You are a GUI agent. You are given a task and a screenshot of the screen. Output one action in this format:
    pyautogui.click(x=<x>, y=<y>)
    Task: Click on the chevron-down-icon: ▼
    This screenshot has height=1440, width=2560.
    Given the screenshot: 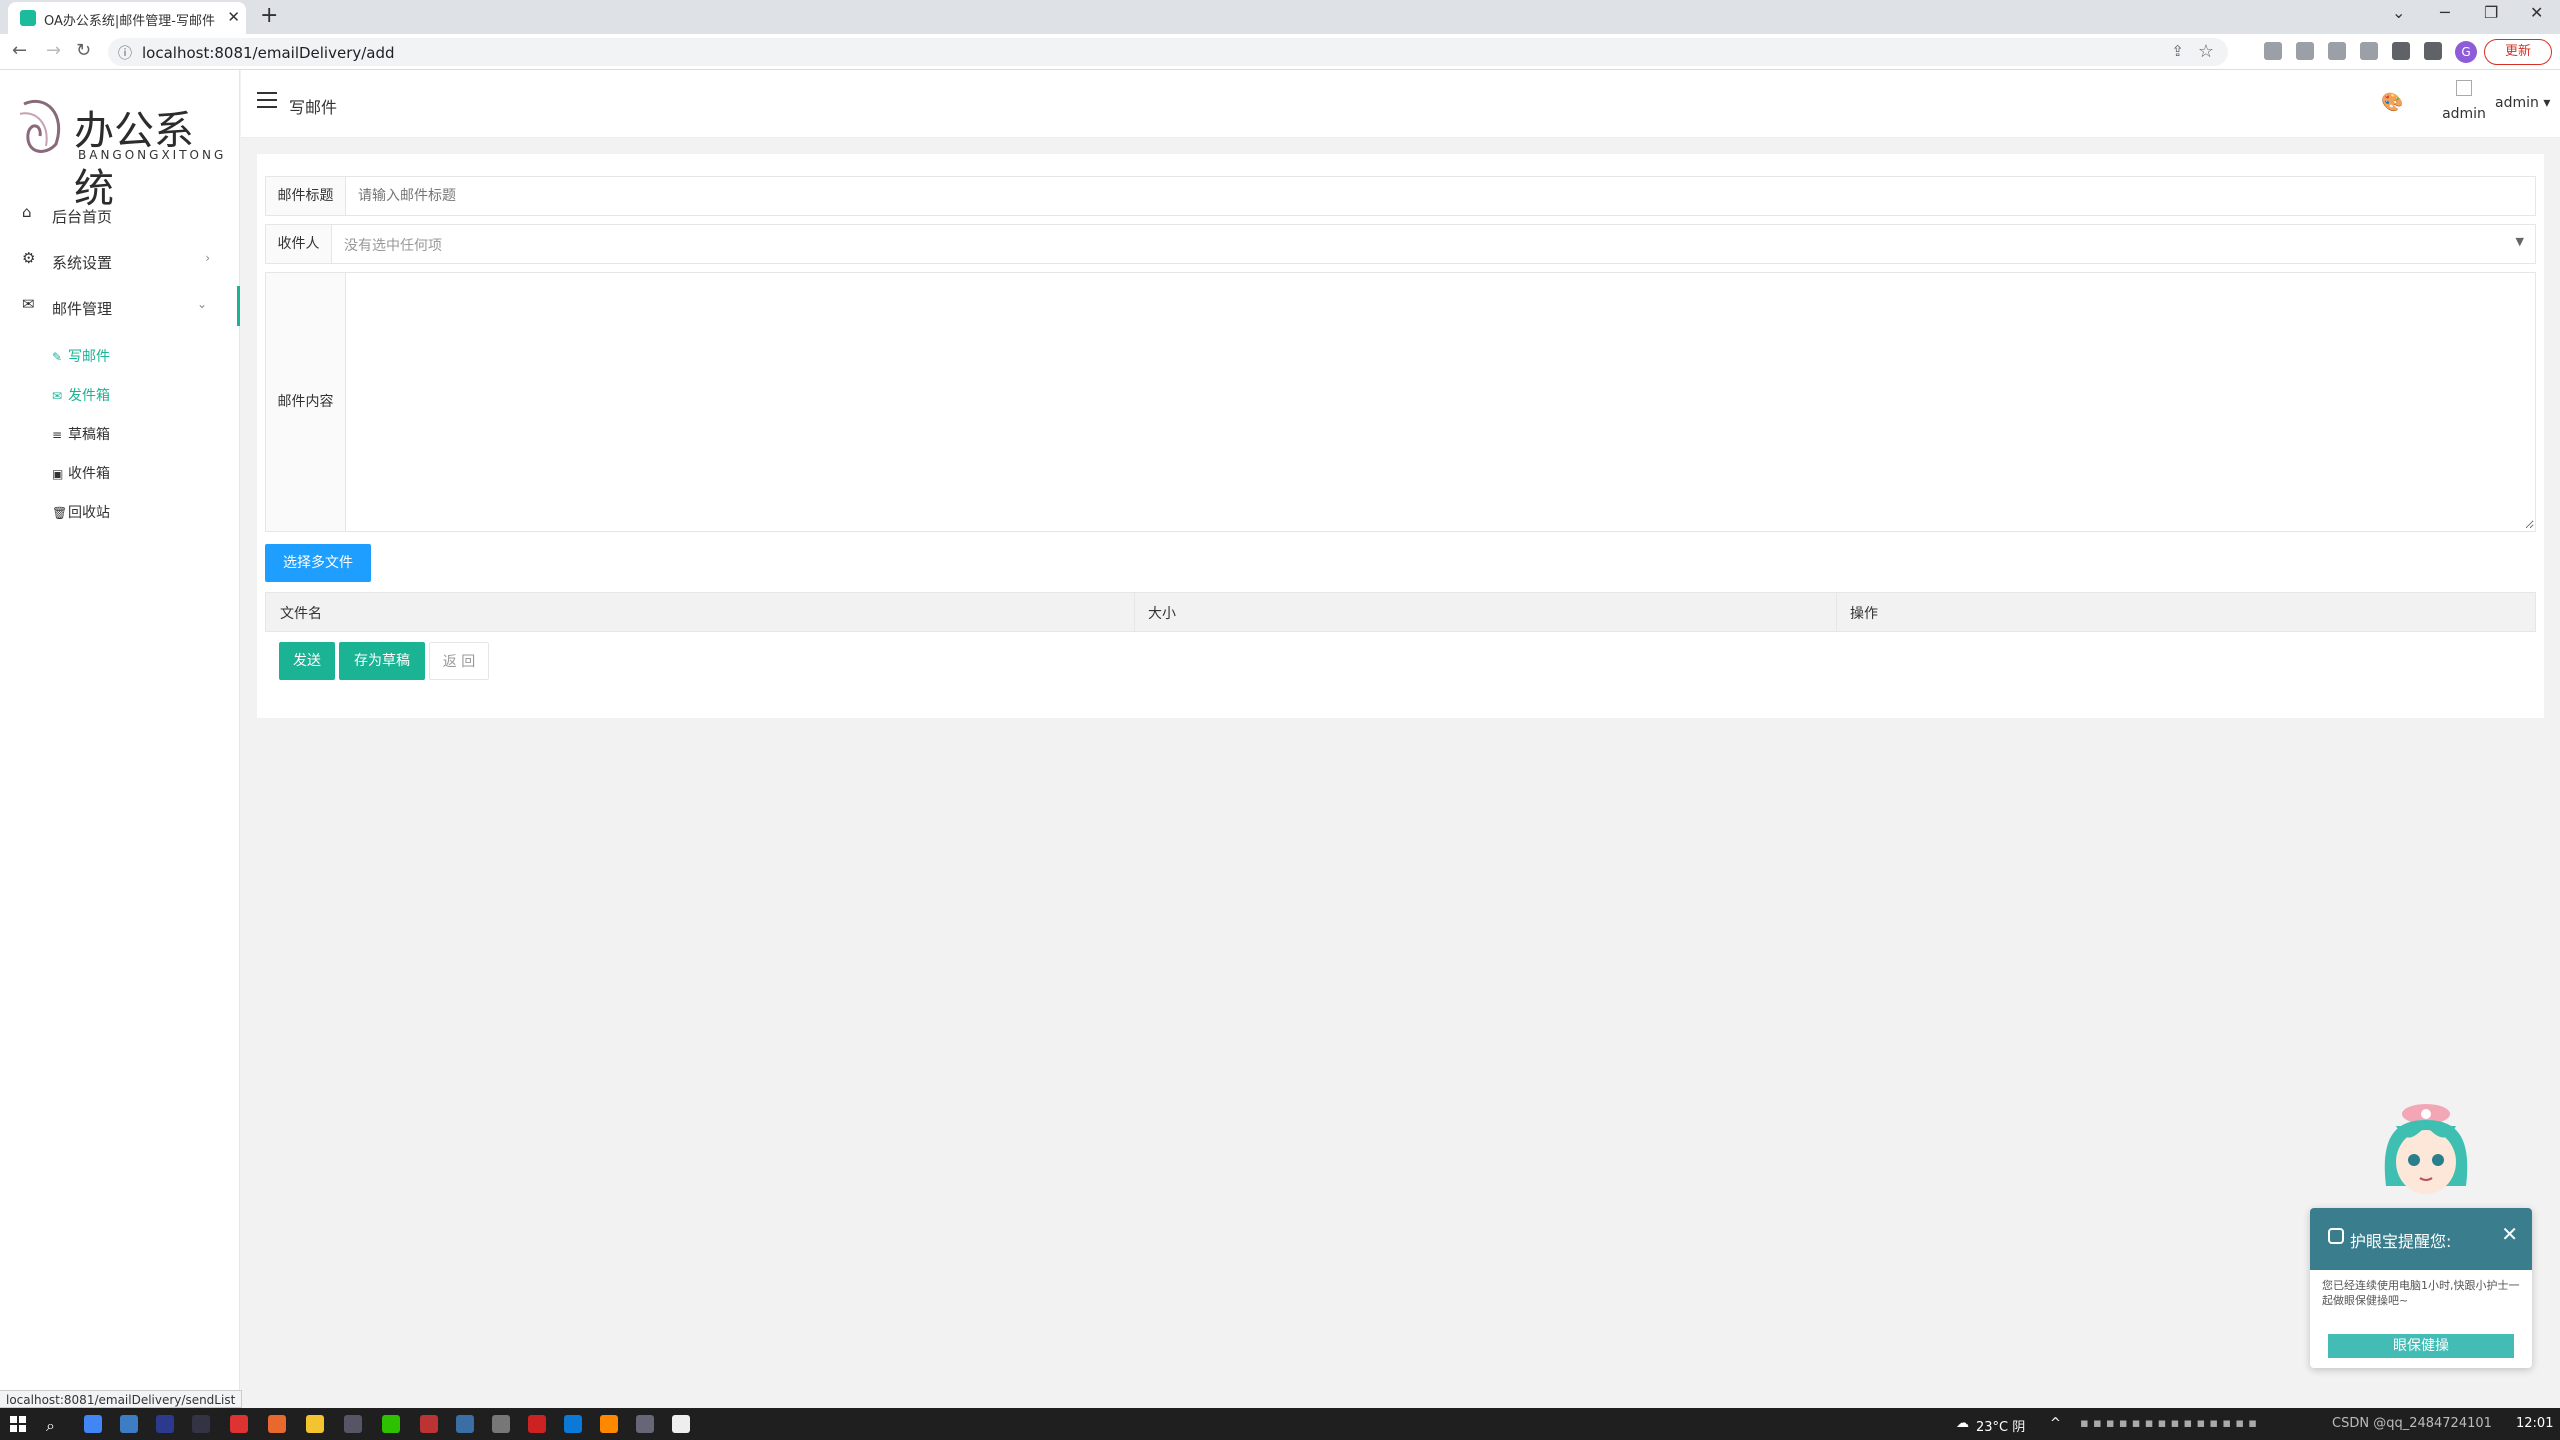 What is the action you would take?
    pyautogui.click(x=2519, y=241)
    